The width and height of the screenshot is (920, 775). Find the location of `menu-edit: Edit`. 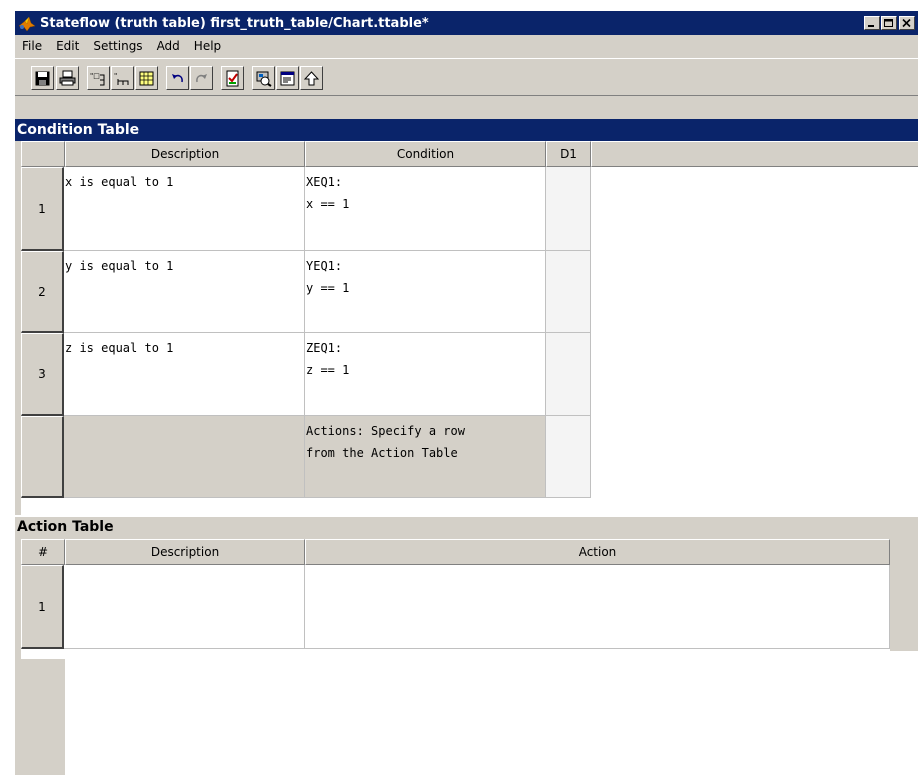

menu-edit: Edit is located at coordinates (67, 46).